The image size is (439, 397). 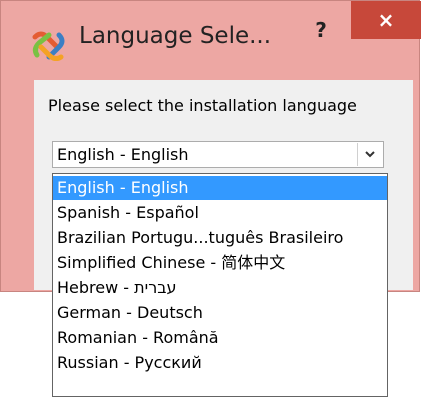 I want to click on prompt-label: Please select the installation language, so click(x=202, y=105).